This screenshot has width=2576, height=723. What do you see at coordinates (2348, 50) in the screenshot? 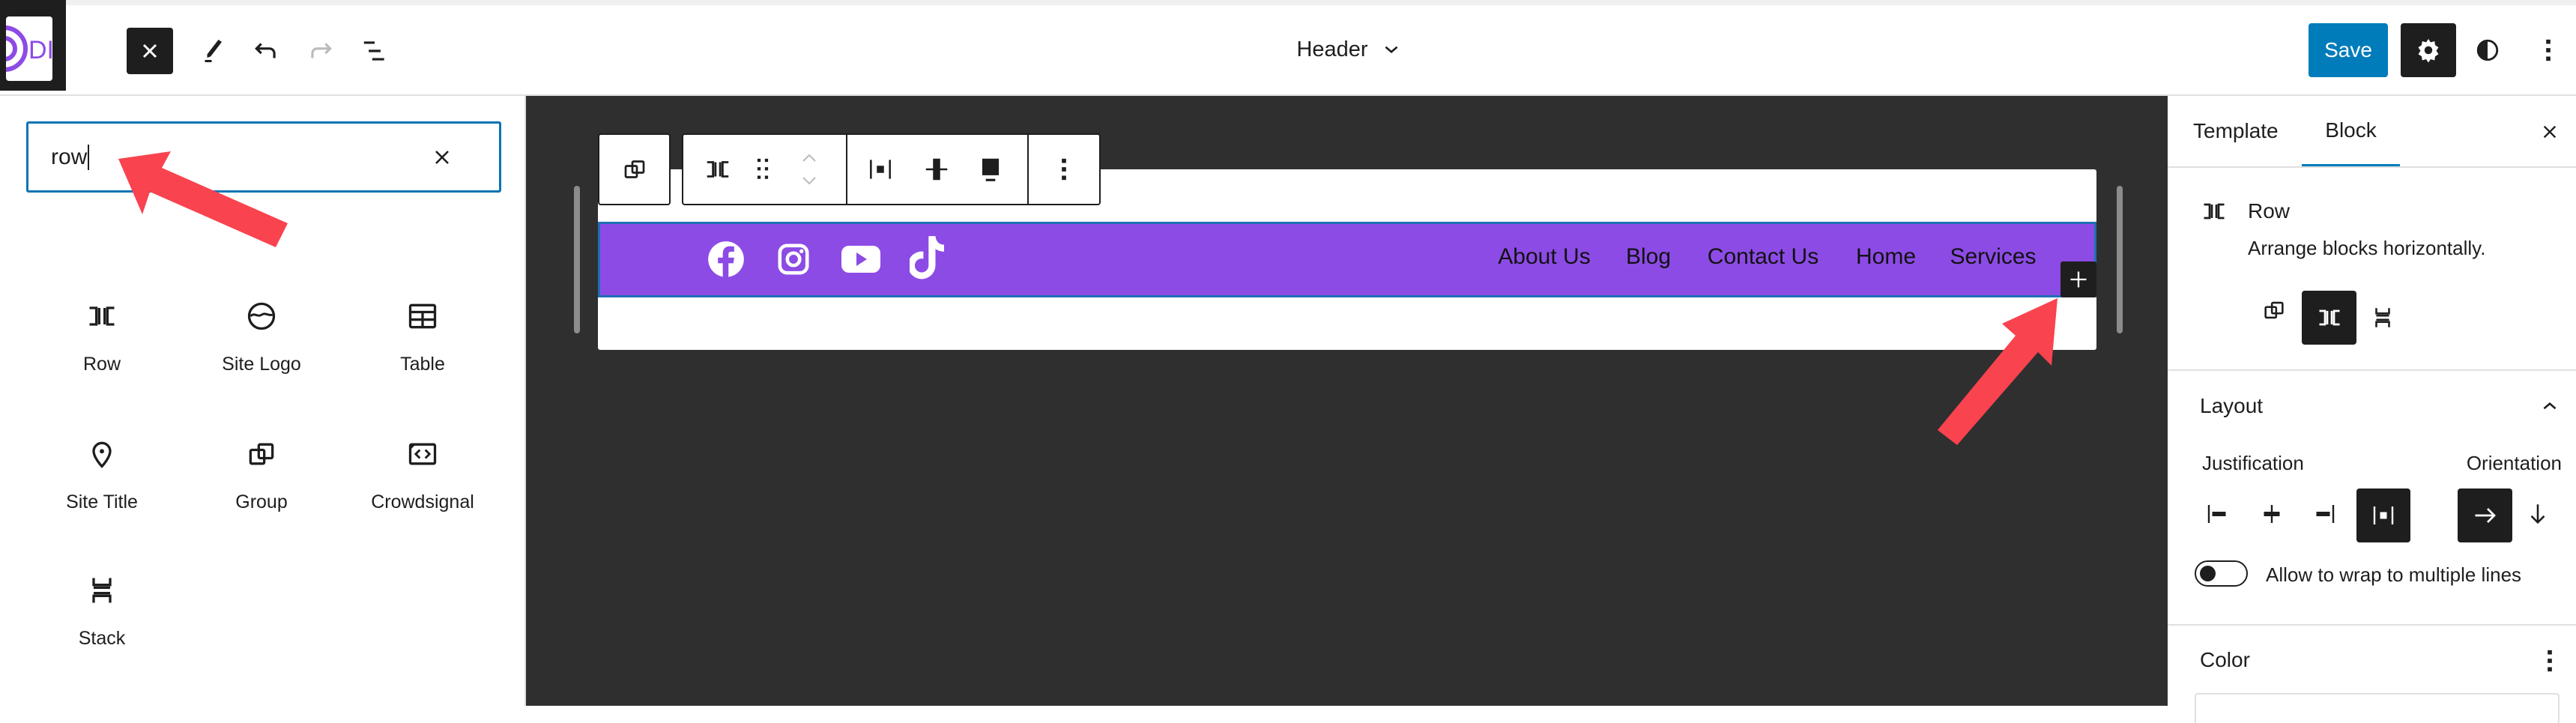
I see `save-button: Save` at bounding box center [2348, 50].